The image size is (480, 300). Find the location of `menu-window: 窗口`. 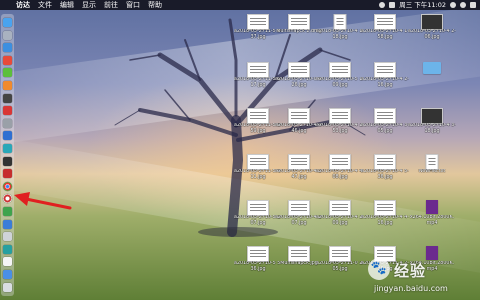

menu-window: 窗口 is located at coordinates (133, 5).